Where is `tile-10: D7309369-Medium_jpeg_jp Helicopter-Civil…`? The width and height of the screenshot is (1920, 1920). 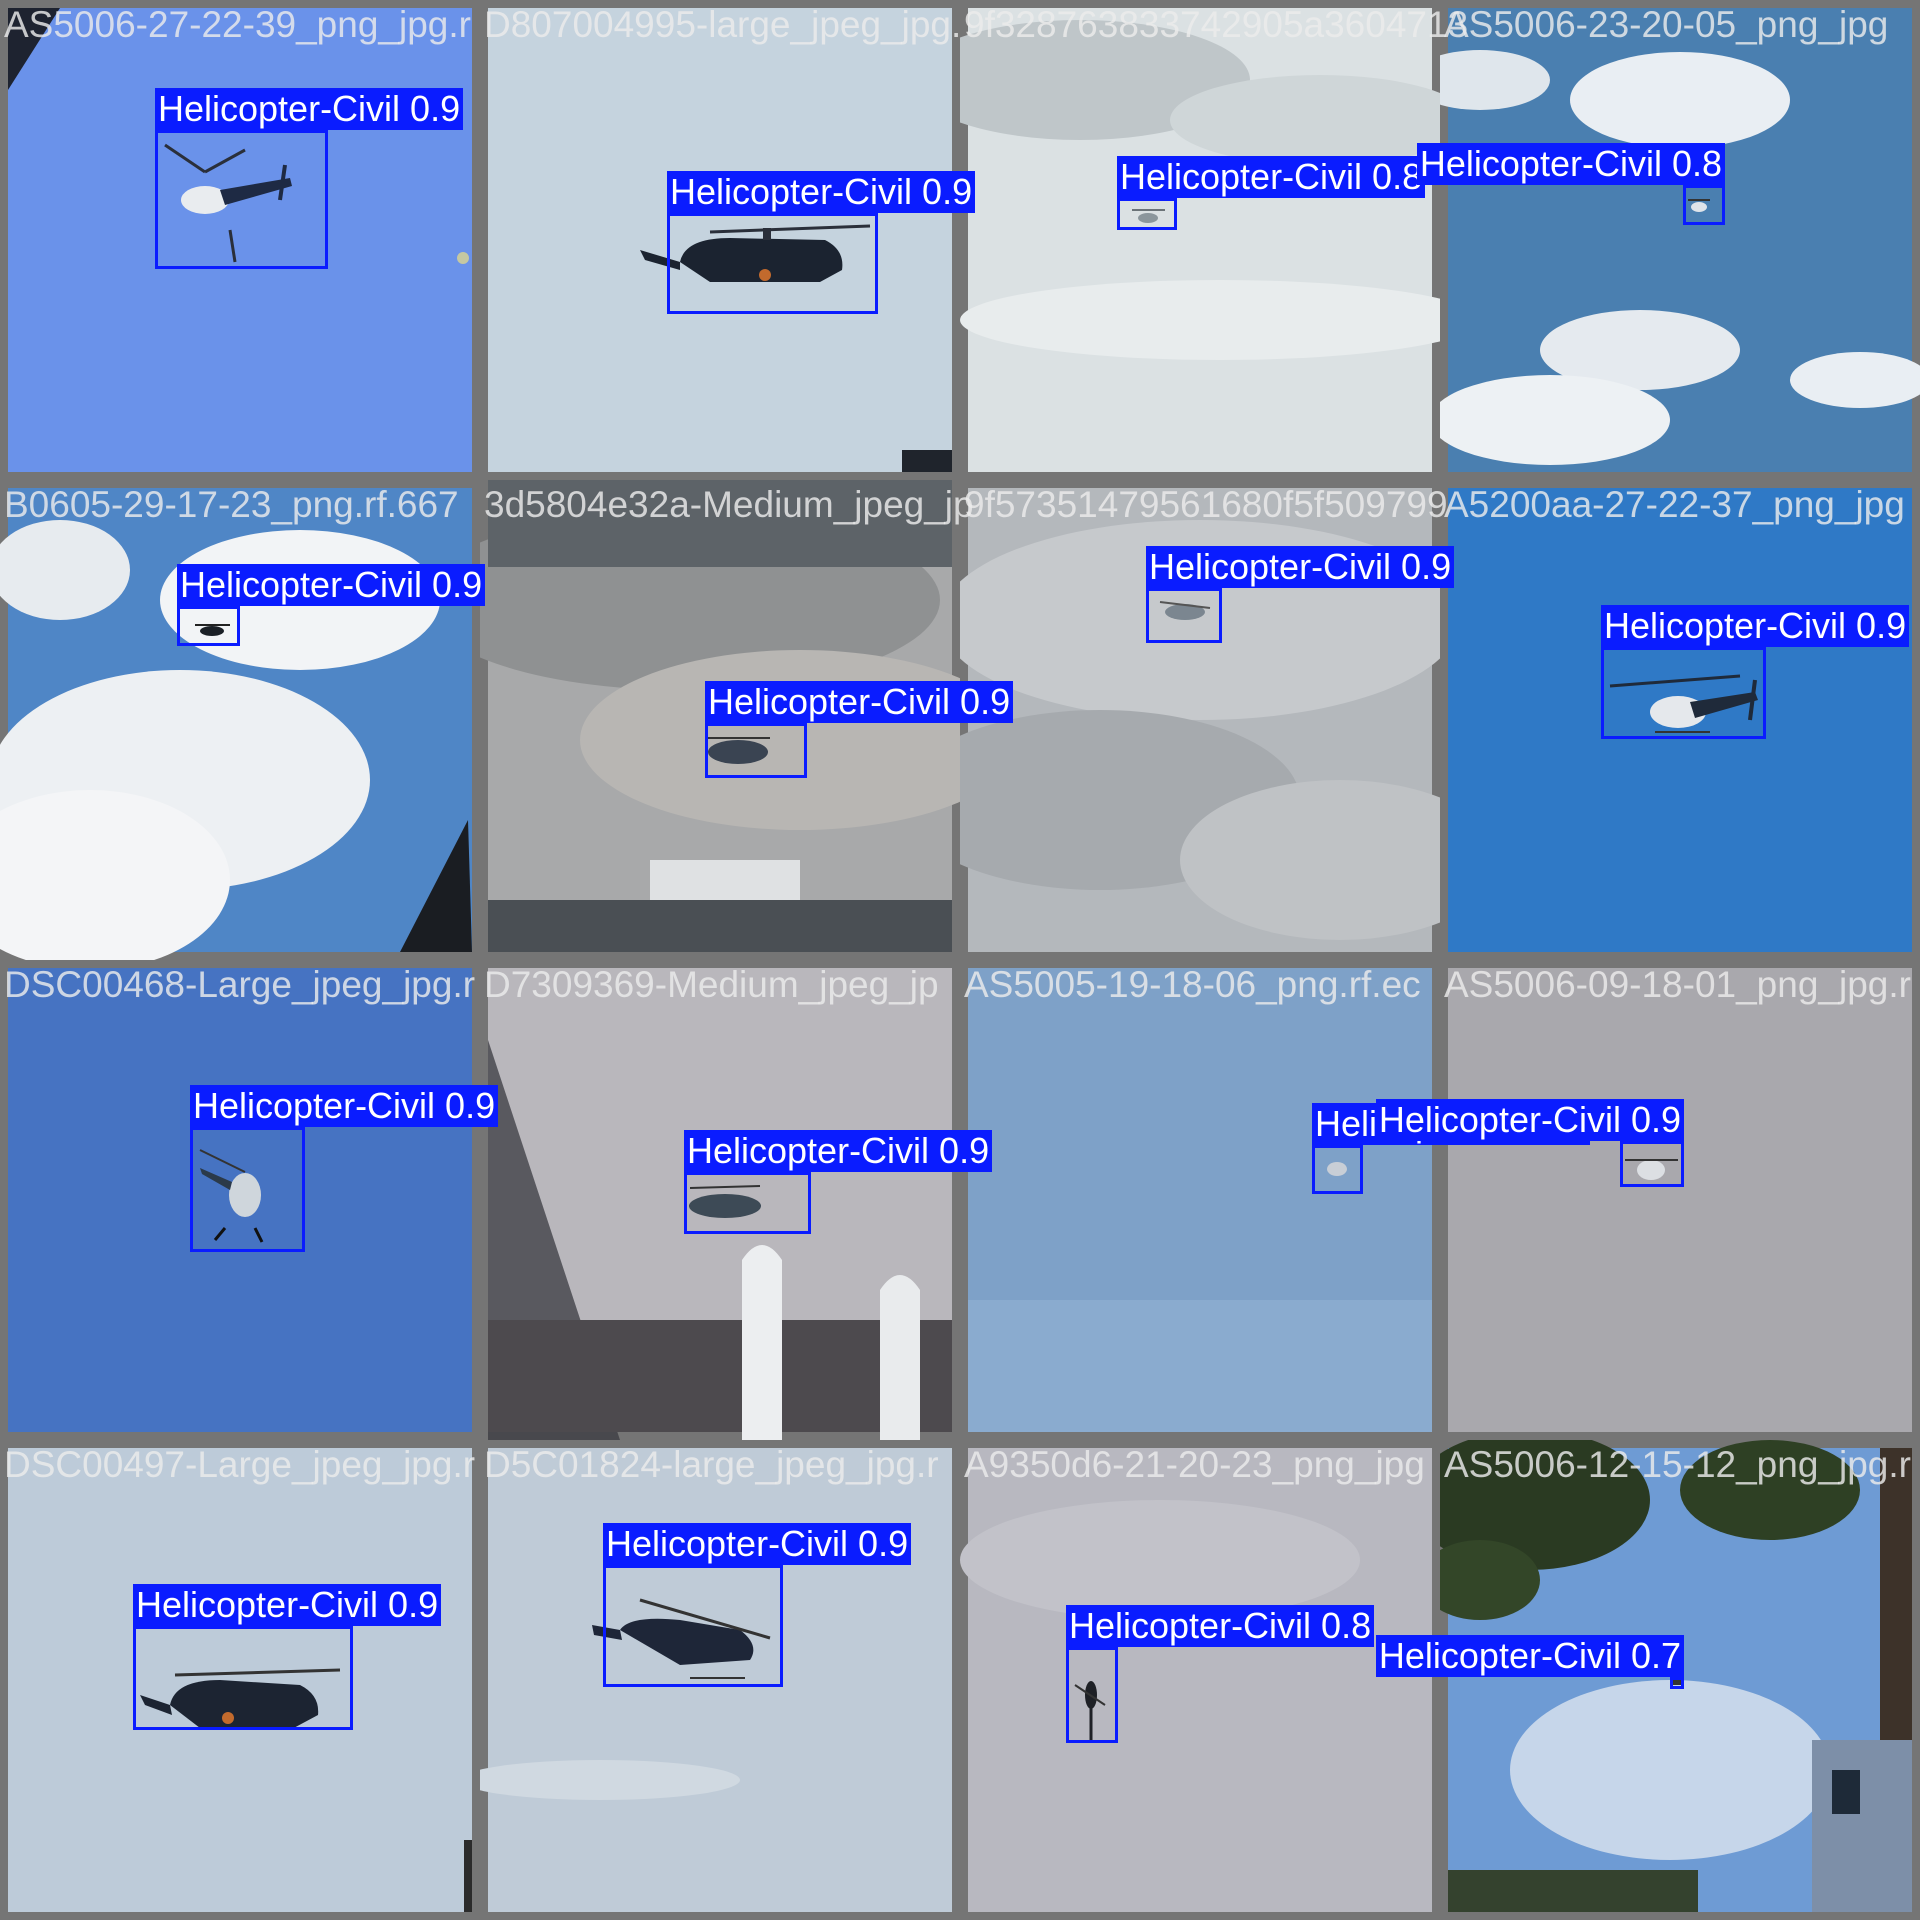 tile-10: D7309369-Medium_jpeg_jp Helicopter-Civil… is located at coordinates (736, 1200).